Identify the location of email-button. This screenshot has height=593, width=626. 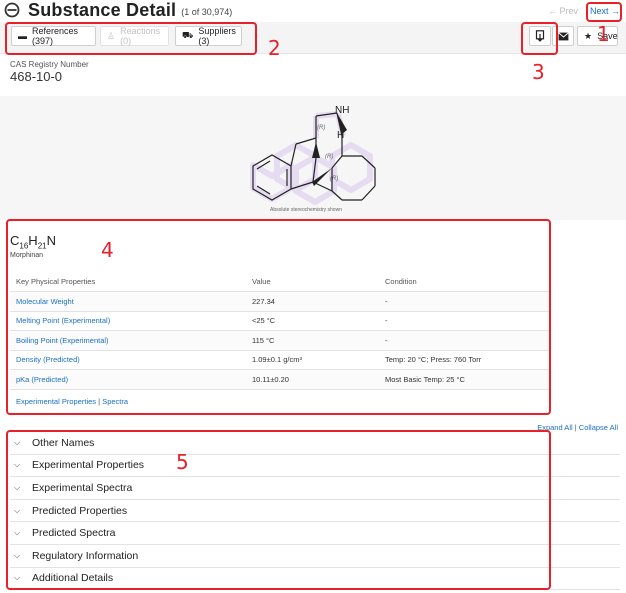
(563, 36).